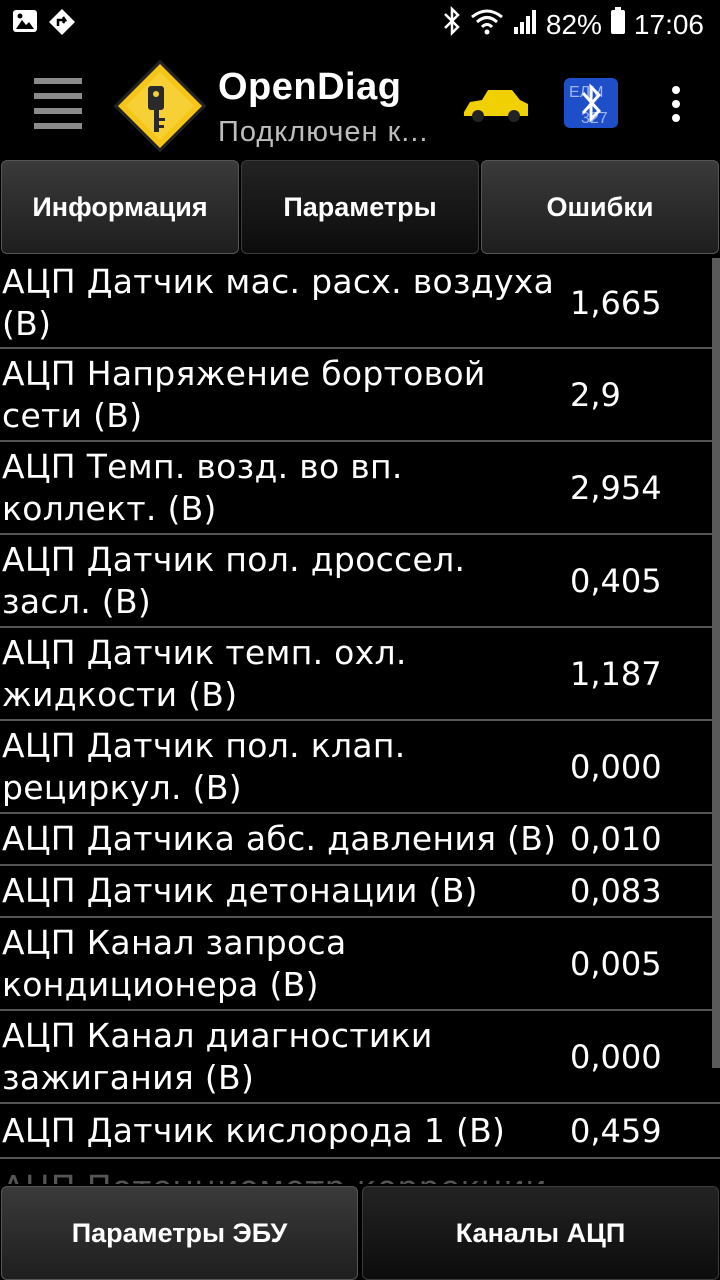 This screenshot has width=720, height=1280. I want to click on tab-information: Информация, so click(120, 207).